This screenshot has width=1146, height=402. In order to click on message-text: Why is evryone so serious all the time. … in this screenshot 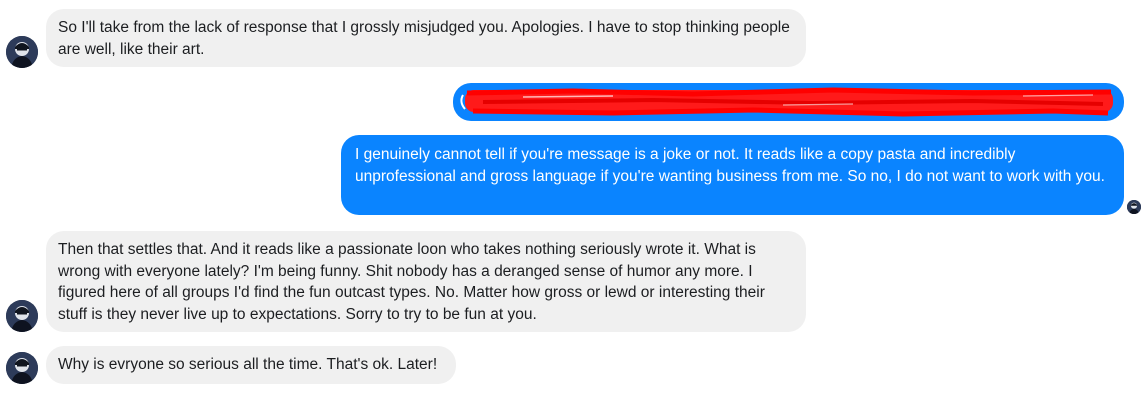, I will do `click(248, 364)`.